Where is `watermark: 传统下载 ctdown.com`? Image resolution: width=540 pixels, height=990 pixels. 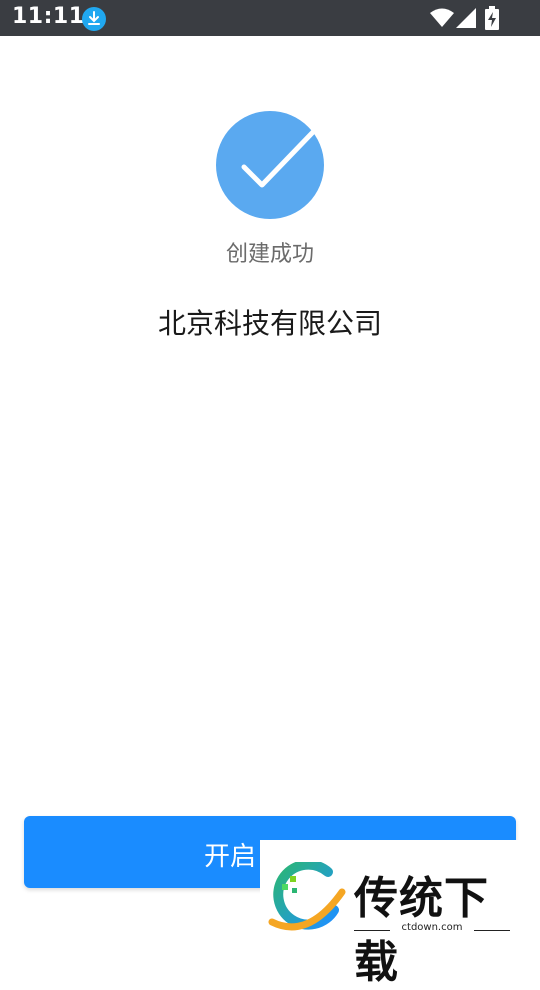
watermark: 传统下载 ctdown.com is located at coordinates (390, 914).